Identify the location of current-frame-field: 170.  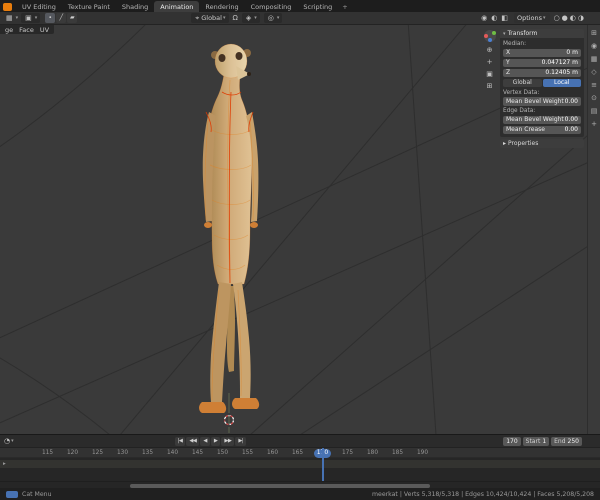
(512, 441).